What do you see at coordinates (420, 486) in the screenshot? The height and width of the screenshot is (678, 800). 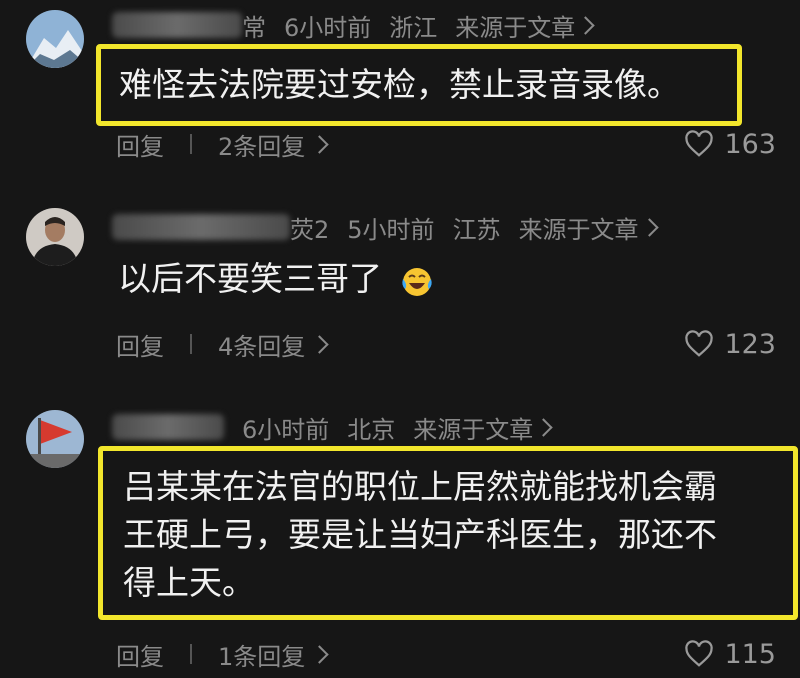 I see `comment-text-line: 吕某某在法官的职位上居然就能找机会霸` at bounding box center [420, 486].